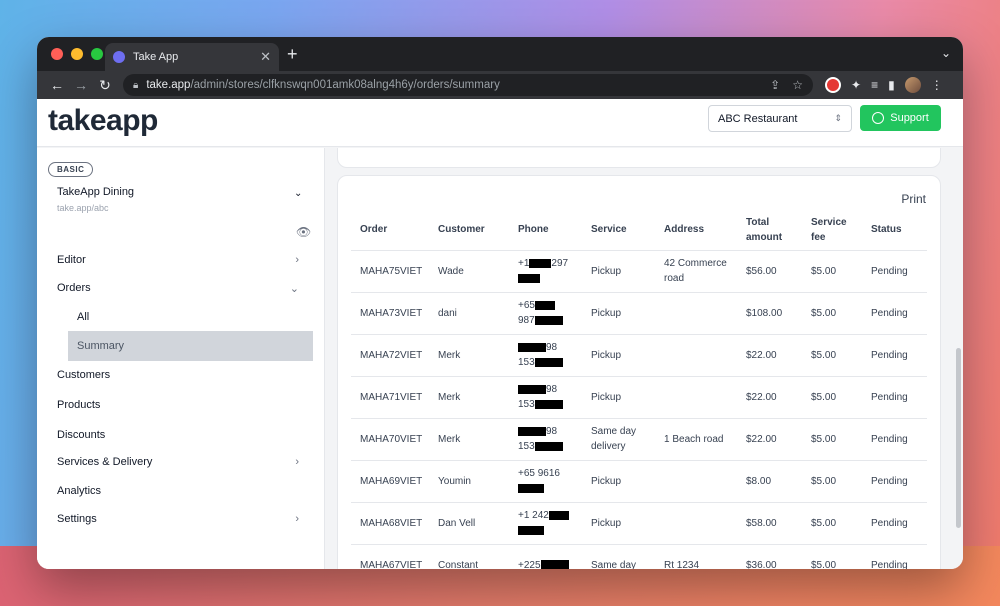 The width and height of the screenshot is (1000, 606). I want to click on sidebar-item-label: Services & Delivery, so click(105, 462).